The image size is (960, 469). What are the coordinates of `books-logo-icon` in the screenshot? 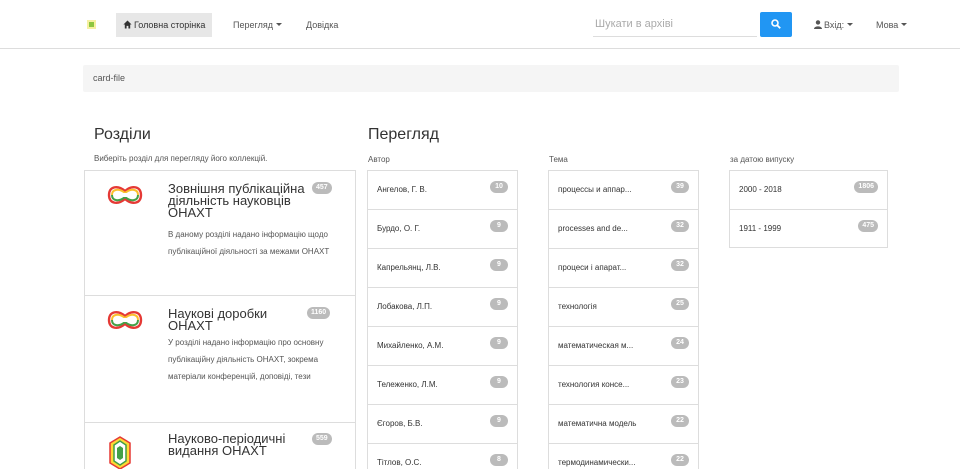 It's located at (120, 452).